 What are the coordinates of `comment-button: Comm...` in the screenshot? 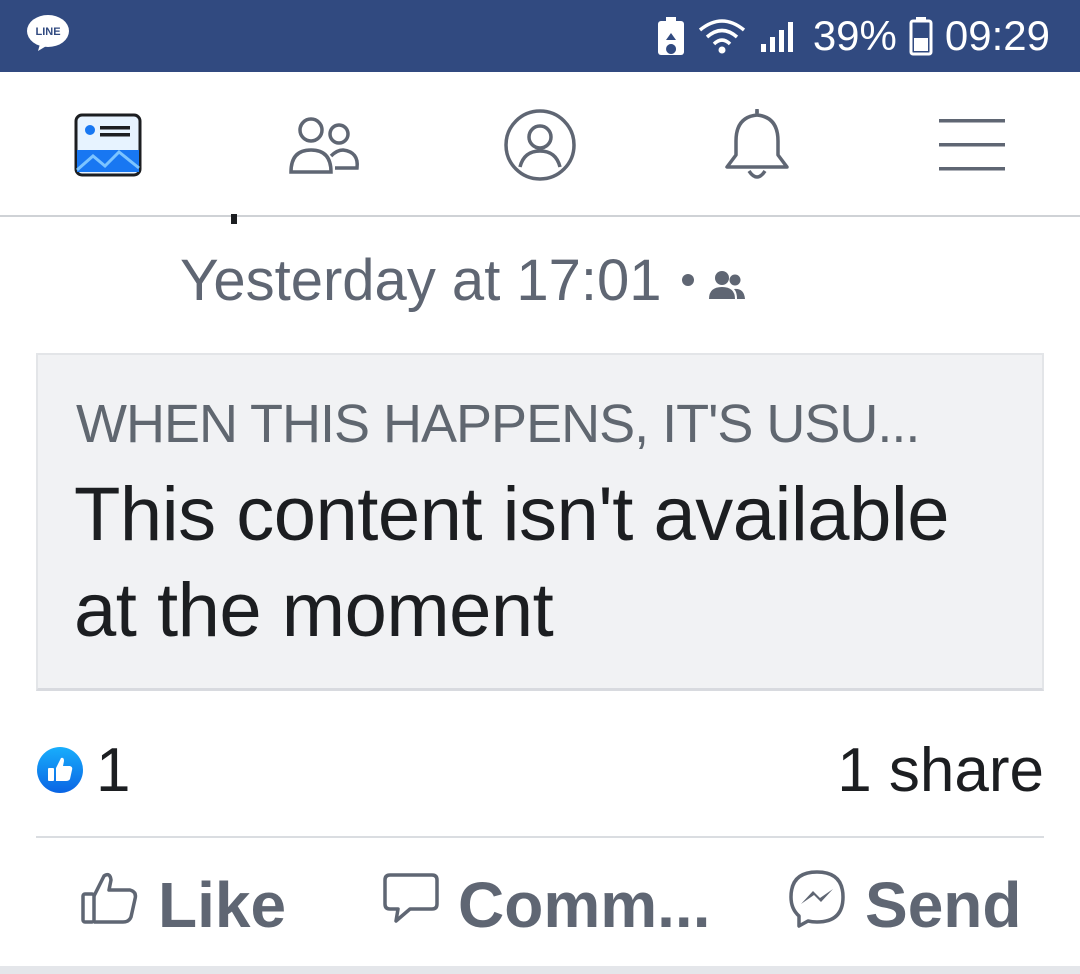 It's located at (546, 905).